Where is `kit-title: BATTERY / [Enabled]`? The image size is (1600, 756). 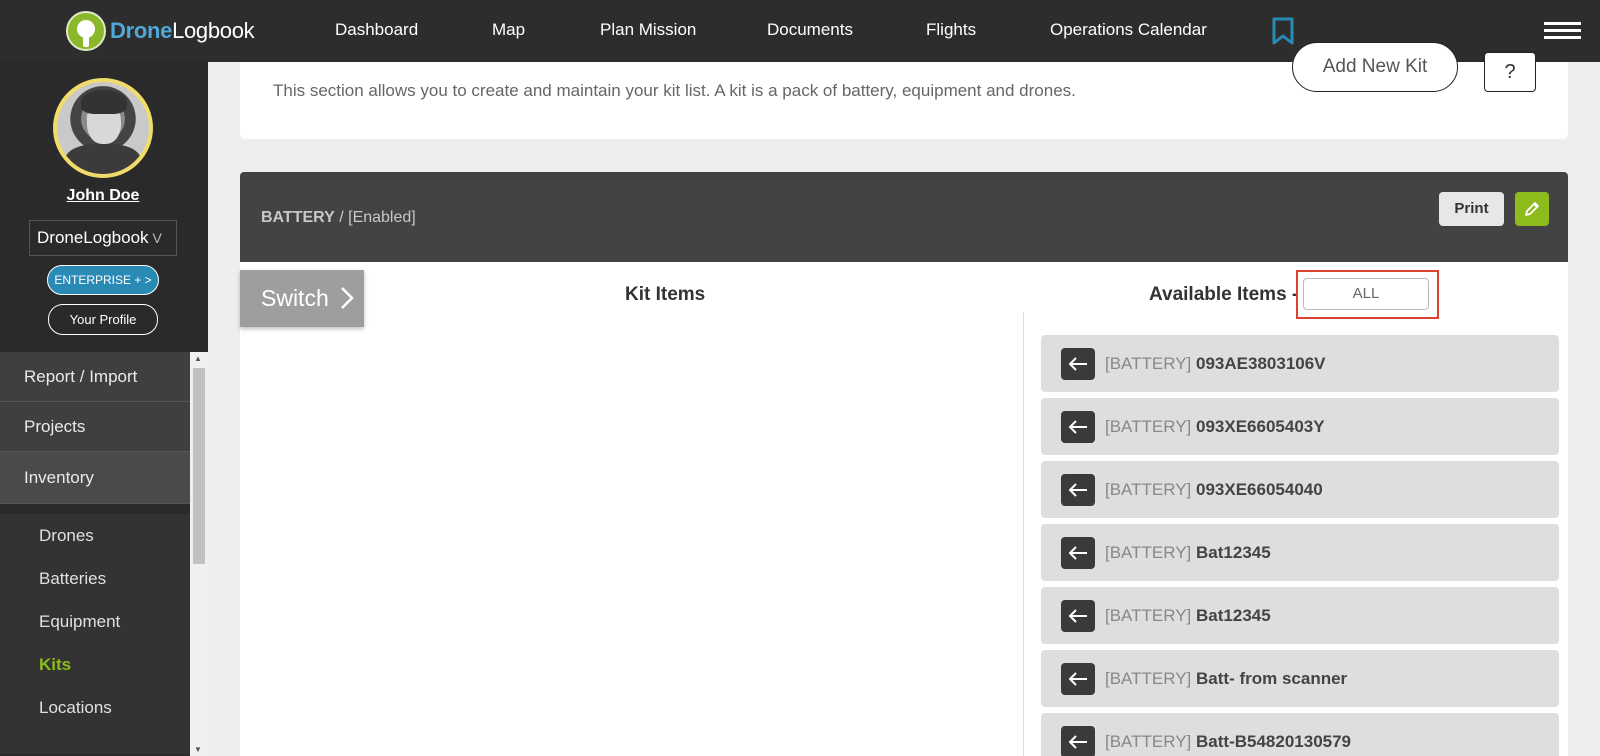
kit-title: BATTERY / [Enabled] is located at coordinates (338, 218).